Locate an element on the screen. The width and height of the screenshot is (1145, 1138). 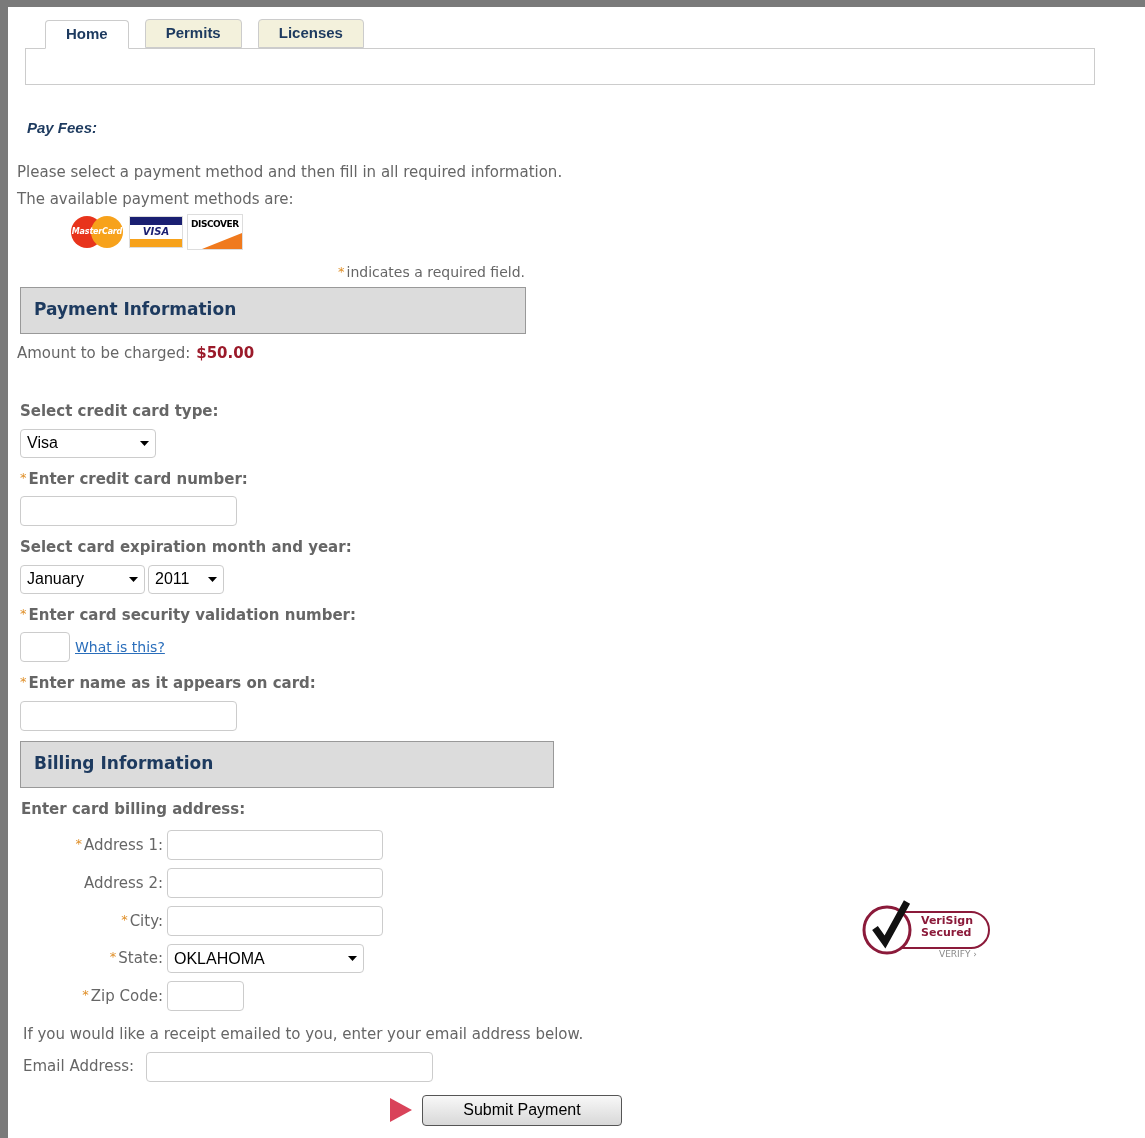
dropdown: 2011 is located at coordinates (186, 579).